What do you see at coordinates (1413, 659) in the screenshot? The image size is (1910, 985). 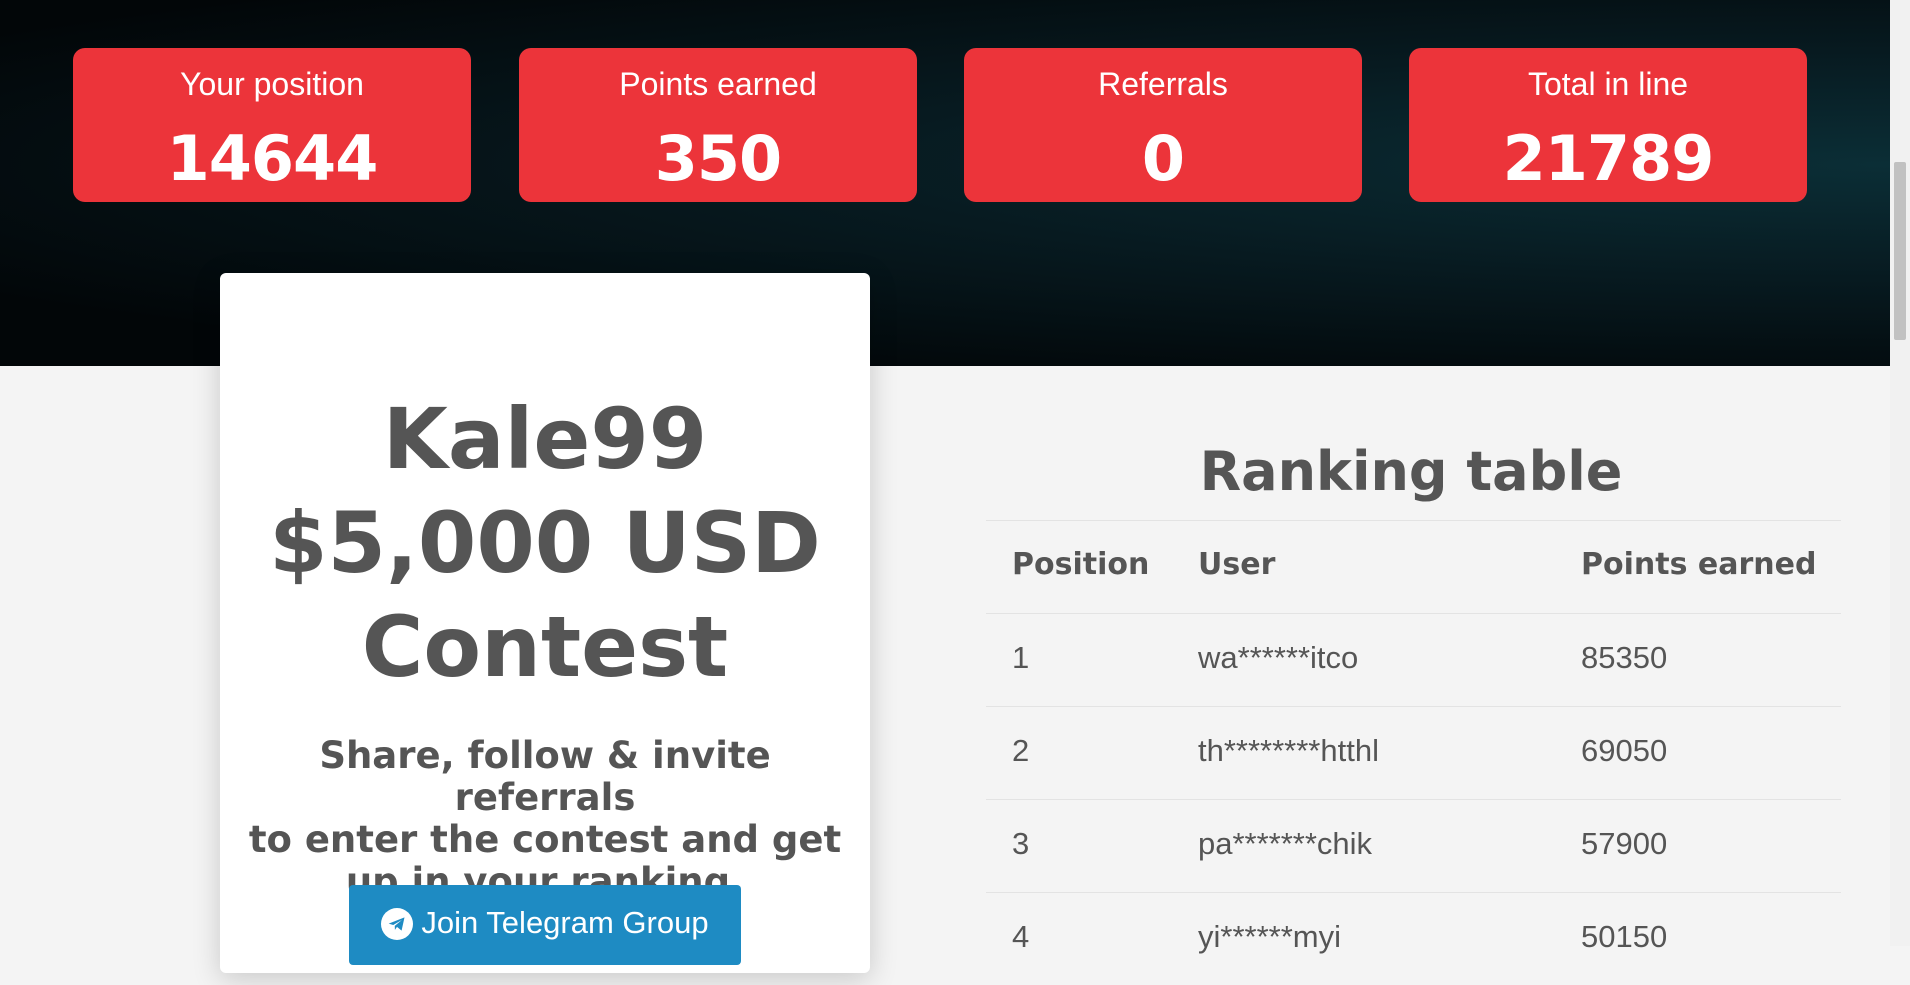 I see `table-row: 1 wa******itco 85350` at bounding box center [1413, 659].